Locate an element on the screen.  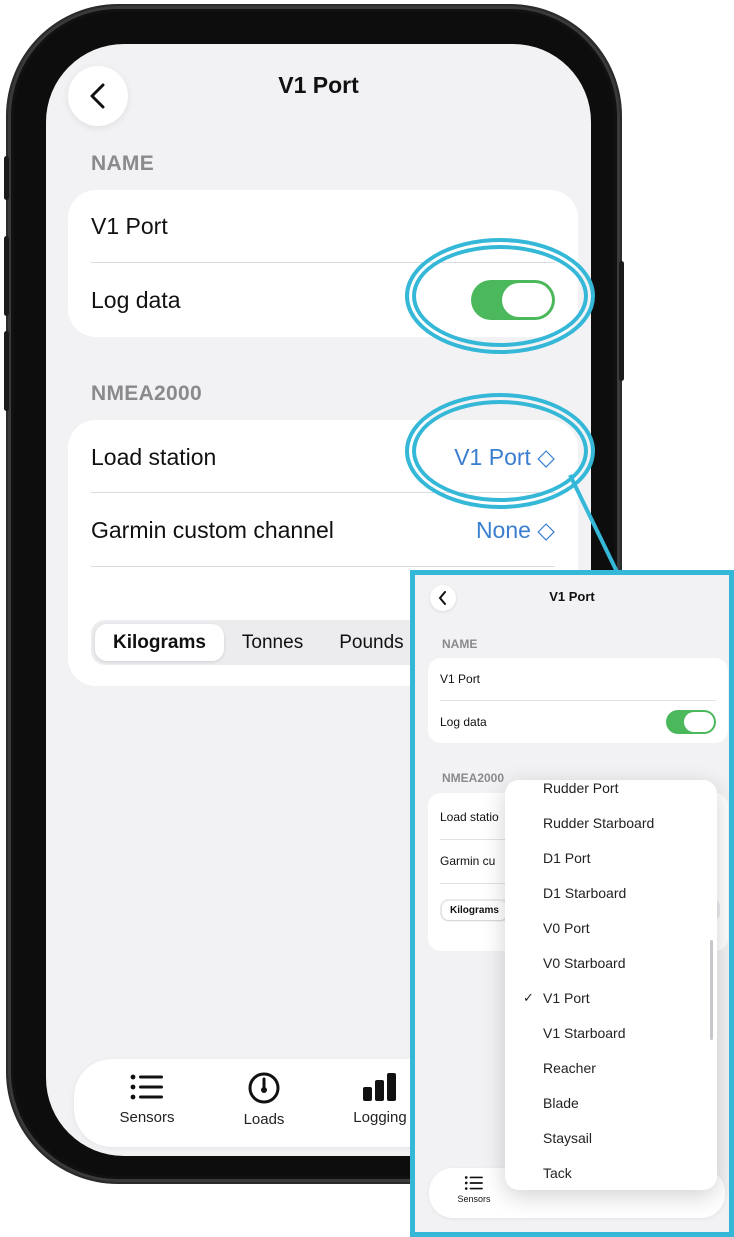
name-value: V1 Port is located at coordinates (129, 225).